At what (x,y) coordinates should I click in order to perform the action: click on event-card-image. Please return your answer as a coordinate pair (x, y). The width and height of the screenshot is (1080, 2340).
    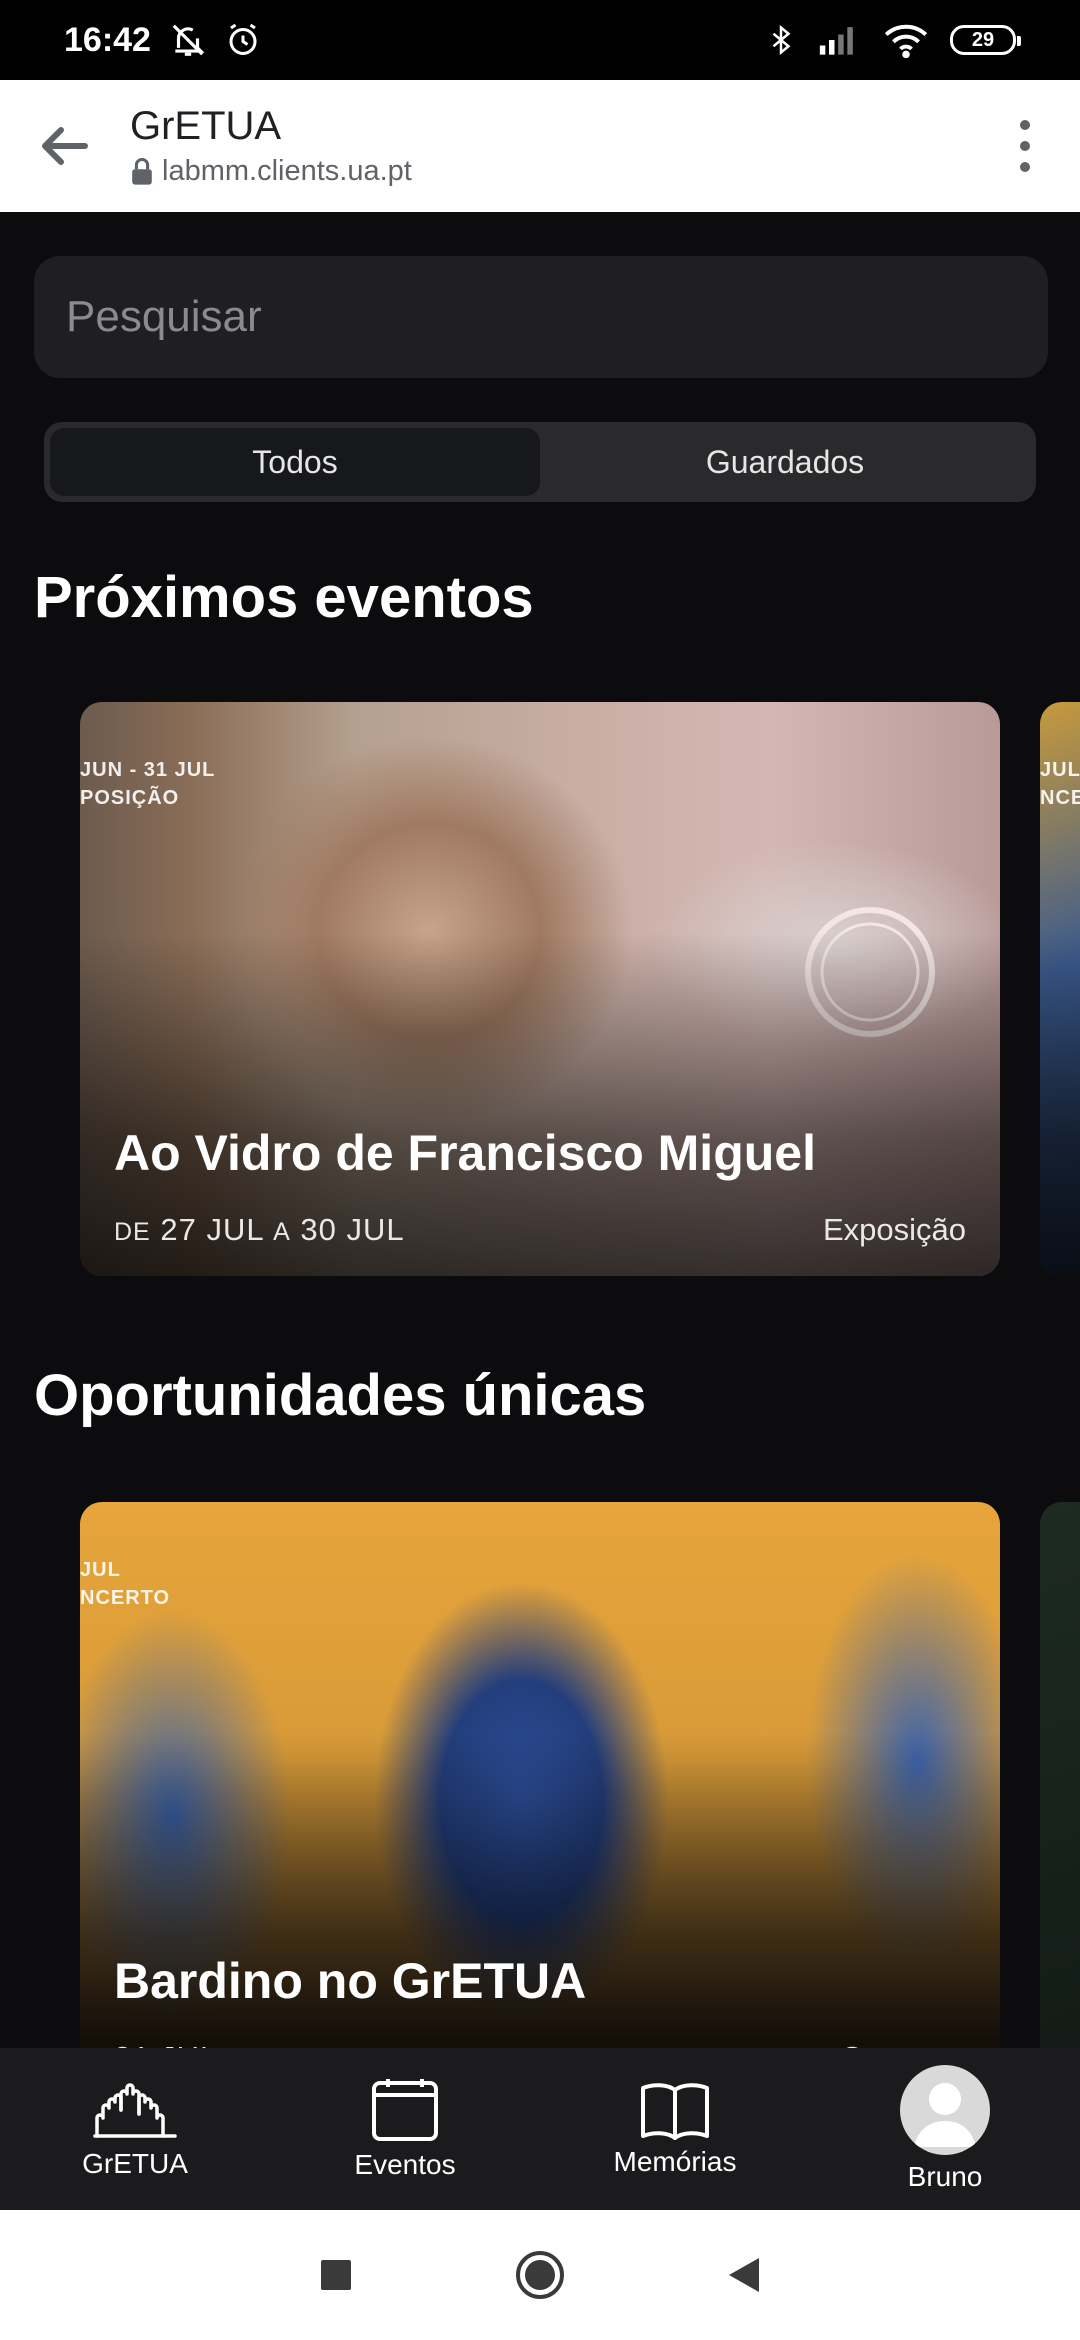
    Looking at the image, I should click on (1060, 1775).